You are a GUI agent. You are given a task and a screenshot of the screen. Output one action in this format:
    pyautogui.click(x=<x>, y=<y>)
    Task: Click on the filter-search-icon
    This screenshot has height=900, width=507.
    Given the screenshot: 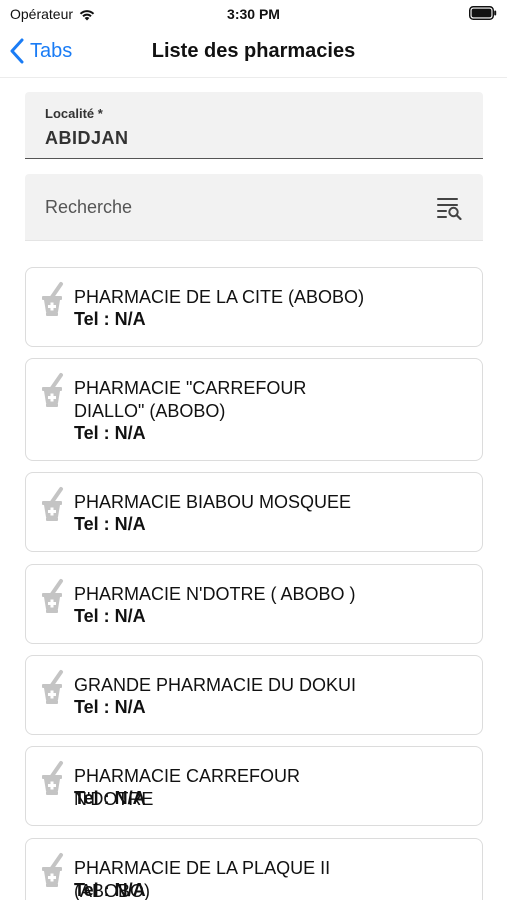 What is the action you would take?
    pyautogui.click(x=450, y=208)
    